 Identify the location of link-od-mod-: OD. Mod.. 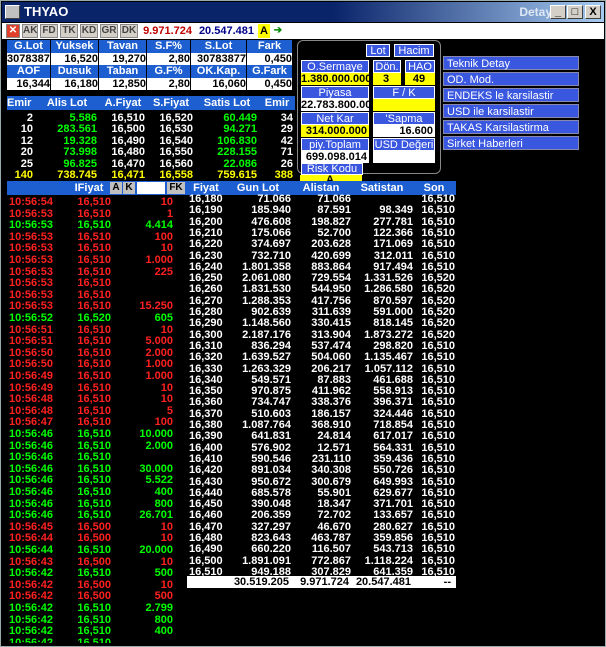
(511, 79).